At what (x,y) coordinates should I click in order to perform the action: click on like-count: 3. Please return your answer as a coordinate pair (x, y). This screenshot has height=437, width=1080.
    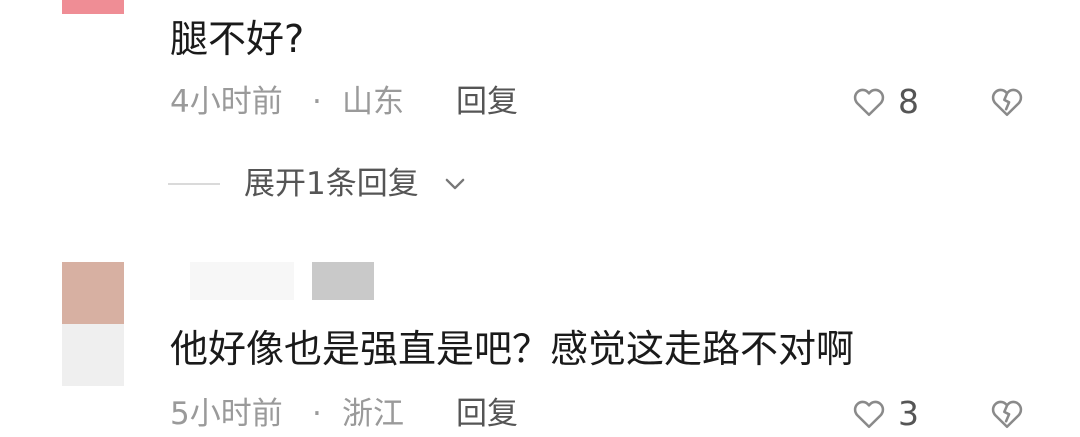
    Looking at the image, I should click on (908, 413).